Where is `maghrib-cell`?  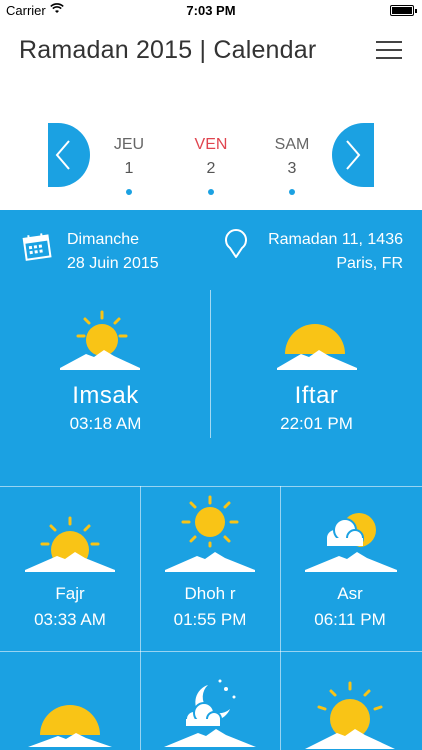
maghrib-cell is located at coordinates (70, 700).